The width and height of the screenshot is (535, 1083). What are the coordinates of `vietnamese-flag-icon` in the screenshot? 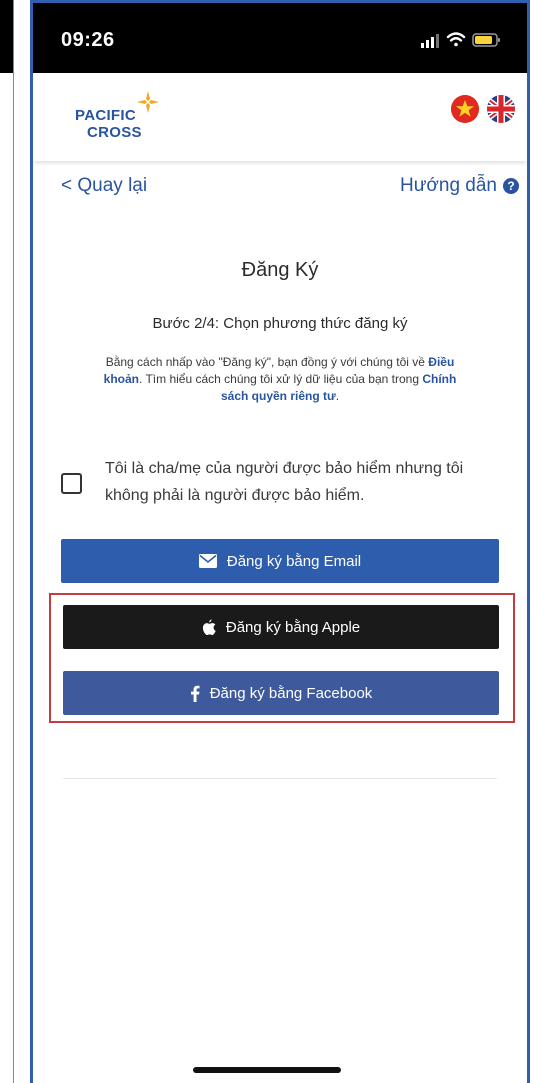 It's located at (465, 109).